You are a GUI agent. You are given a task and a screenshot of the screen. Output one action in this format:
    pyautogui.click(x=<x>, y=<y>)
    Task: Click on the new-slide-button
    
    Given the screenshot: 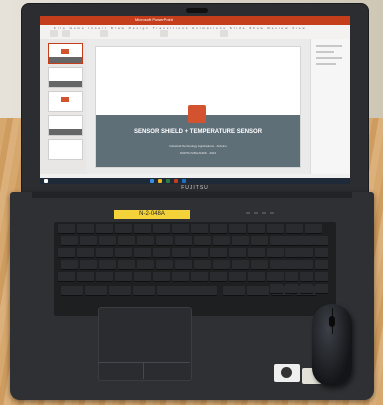 What is the action you would take?
    pyautogui.click(x=66, y=33)
    